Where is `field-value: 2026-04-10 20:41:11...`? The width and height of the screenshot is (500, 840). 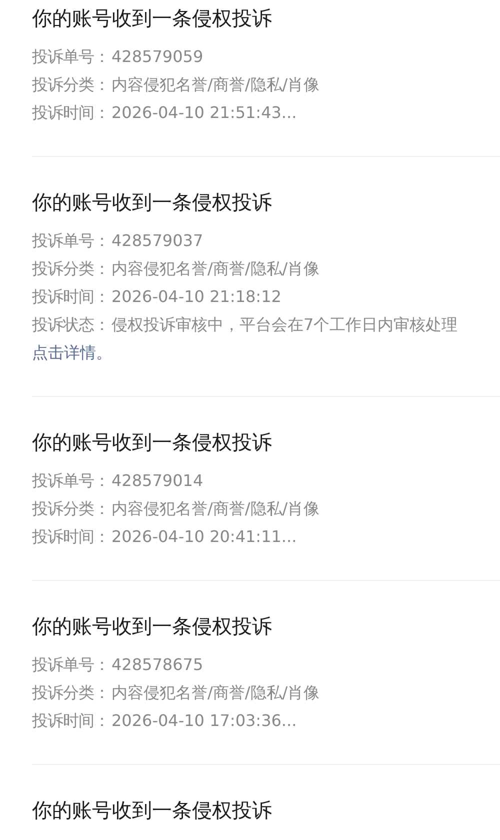
field-value: 2026-04-10 20:41:11... is located at coordinates (204, 536).